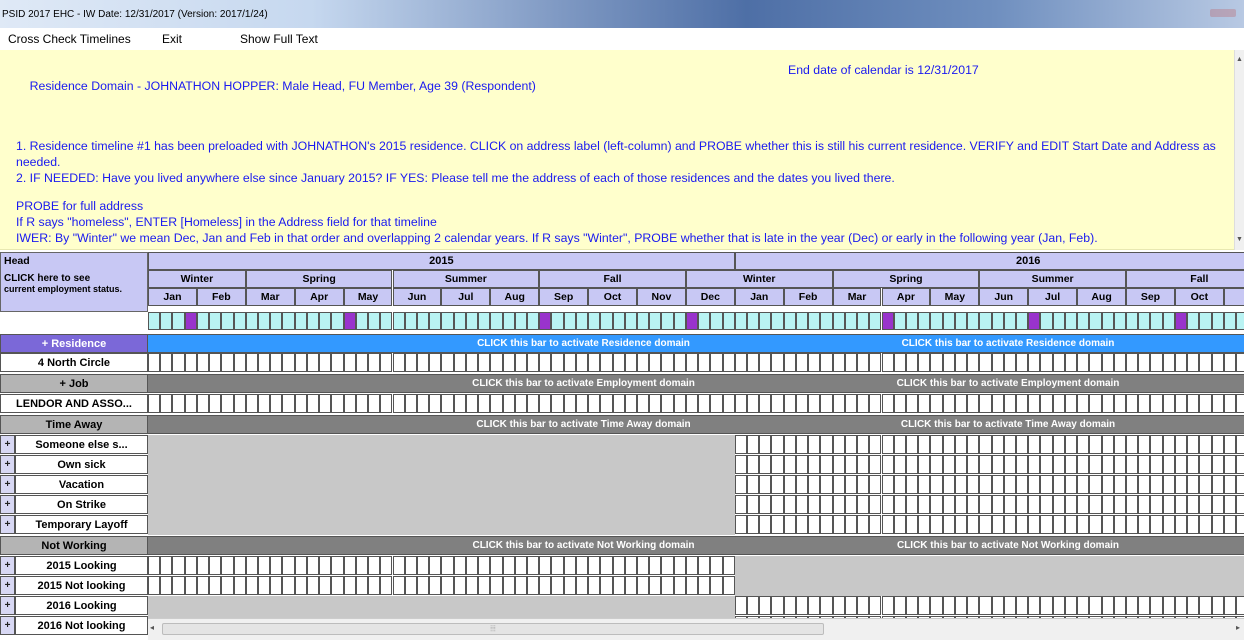 The height and width of the screenshot is (640, 1244). What do you see at coordinates (7, 585) in the screenshot?
I see `not-working-add-button: +` at bounding box center [7, 585].